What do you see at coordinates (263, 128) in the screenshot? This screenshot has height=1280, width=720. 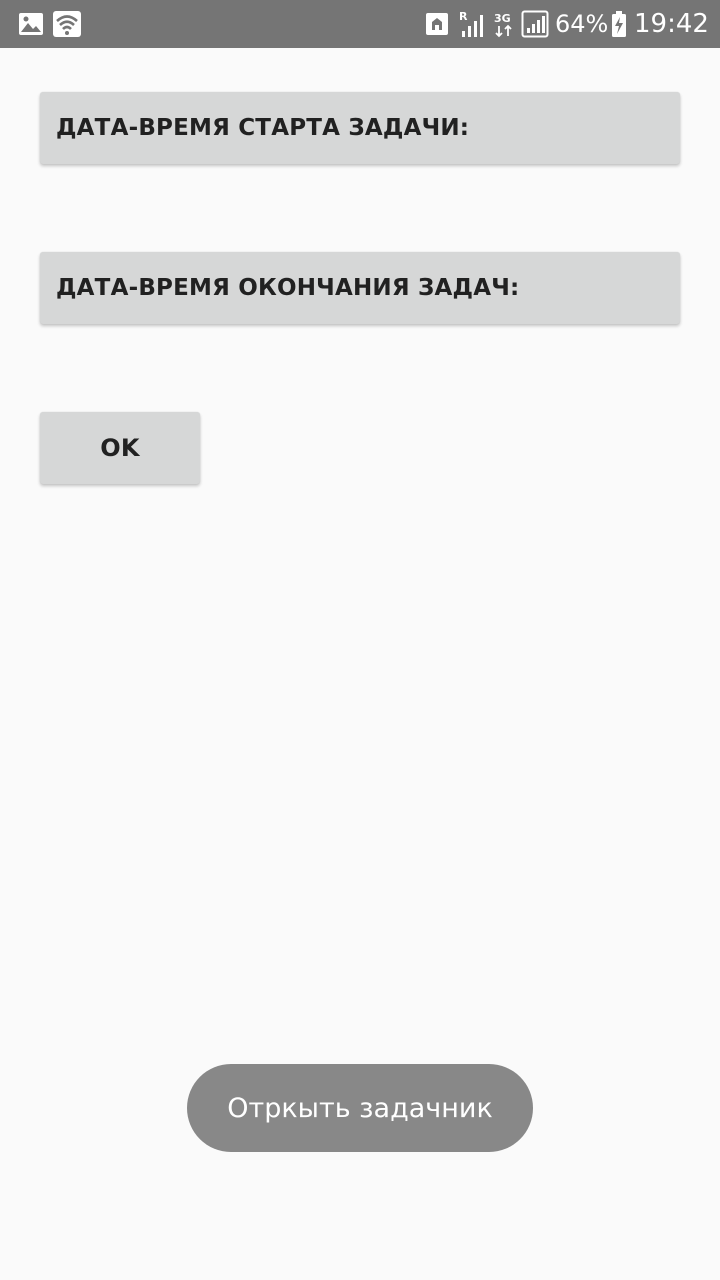 I see `start-datetime-label: ДАТА-ВРЕМЯ СТАРТА ЗАДАЧИ:` at bounding box center [263, 128].